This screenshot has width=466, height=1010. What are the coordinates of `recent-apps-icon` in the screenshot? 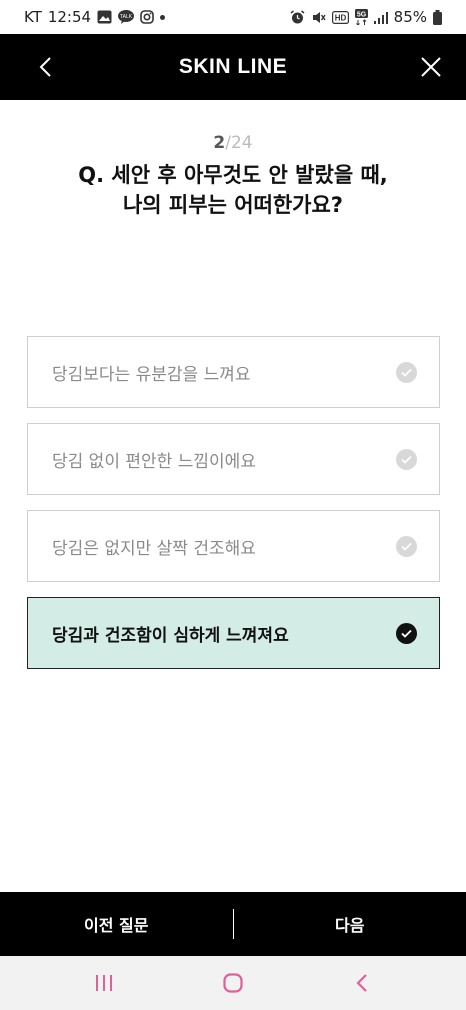 It's located at (104, 983).